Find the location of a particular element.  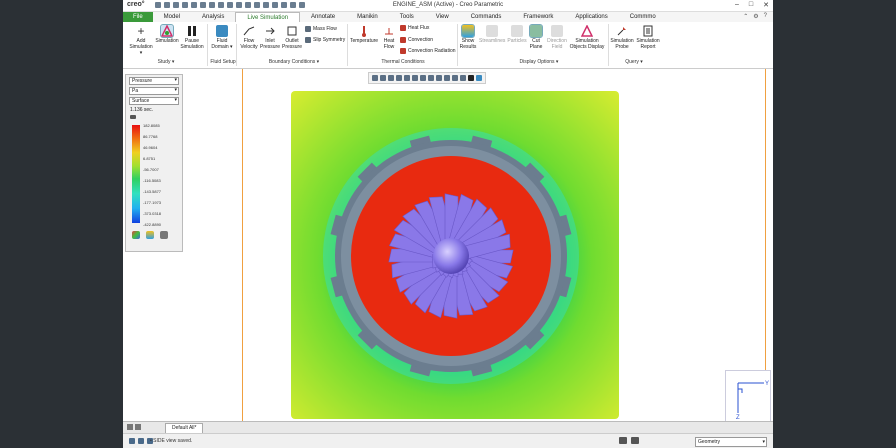

simulation-display-icon is located at coordinates (463, 78).